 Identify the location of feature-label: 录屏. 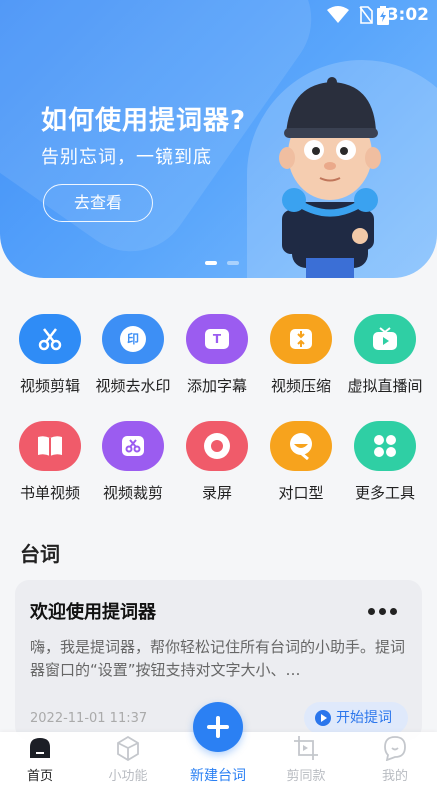
(216, 493).